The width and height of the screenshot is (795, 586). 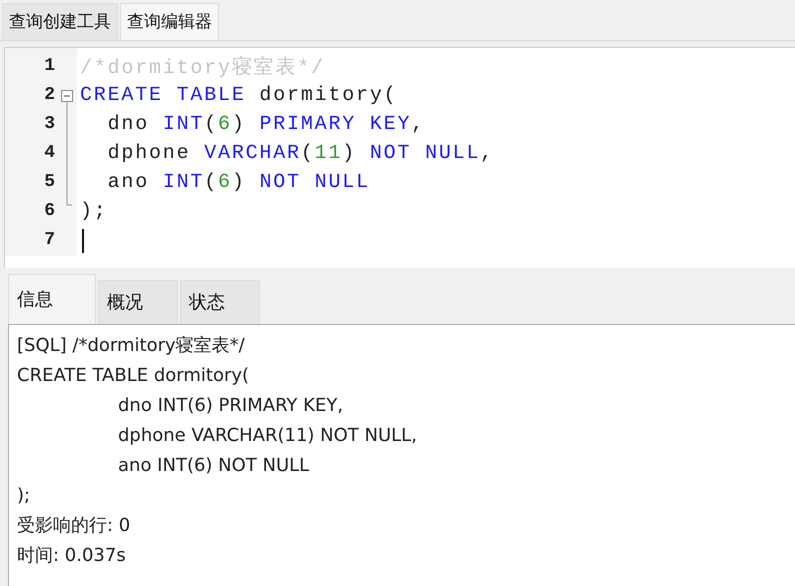 What do you see at coordinates (94, 211) in the screenshot?
I see `code-line: );` at bounding box center [94, 211].